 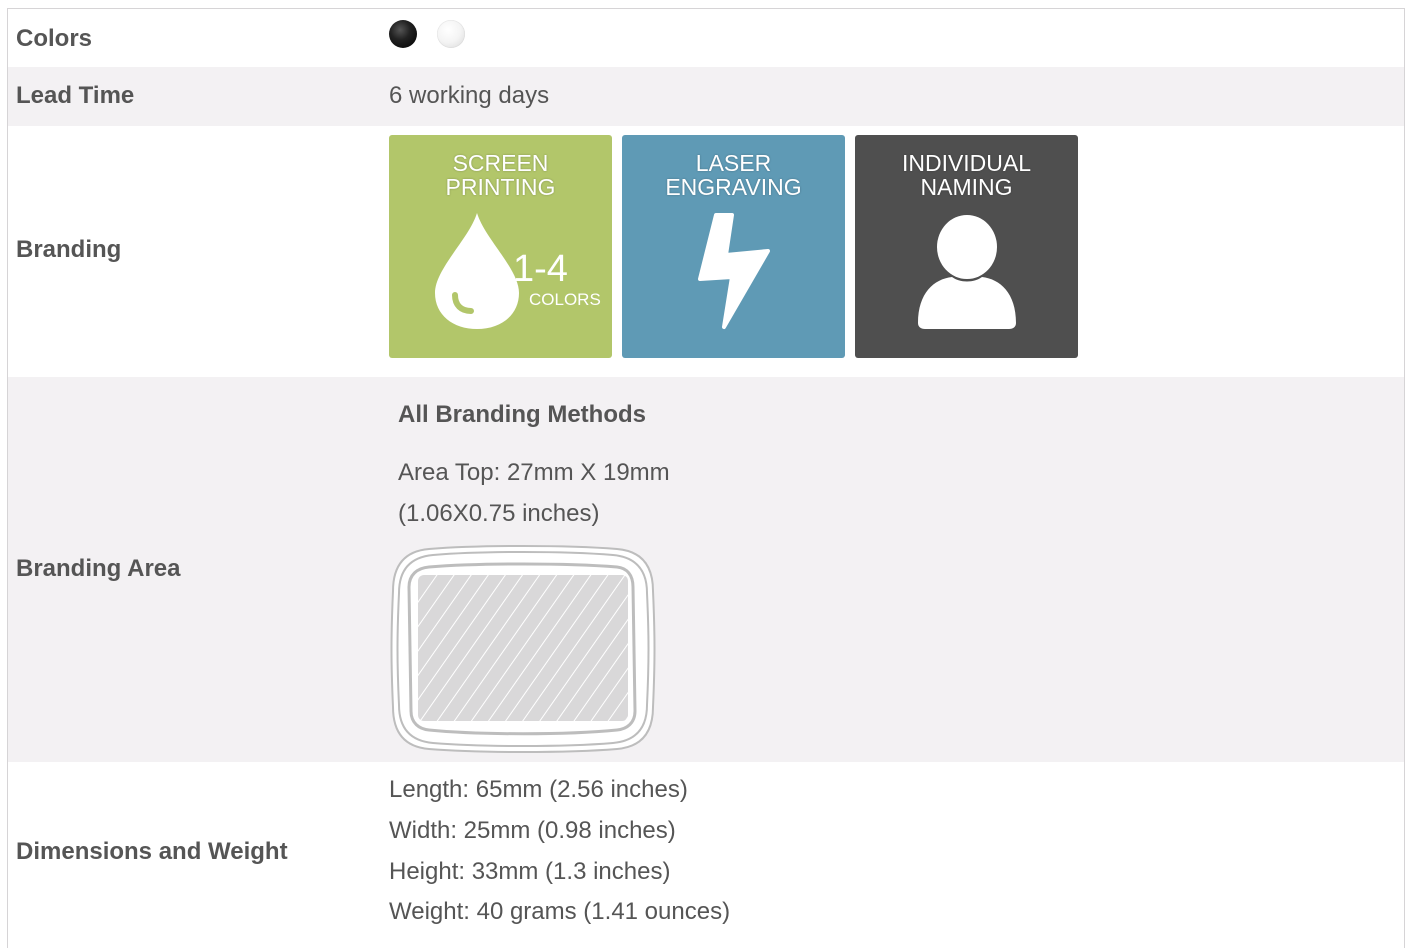 I want to click on individual-naming-title-line2: NAMING, so click(x=966, y=187).